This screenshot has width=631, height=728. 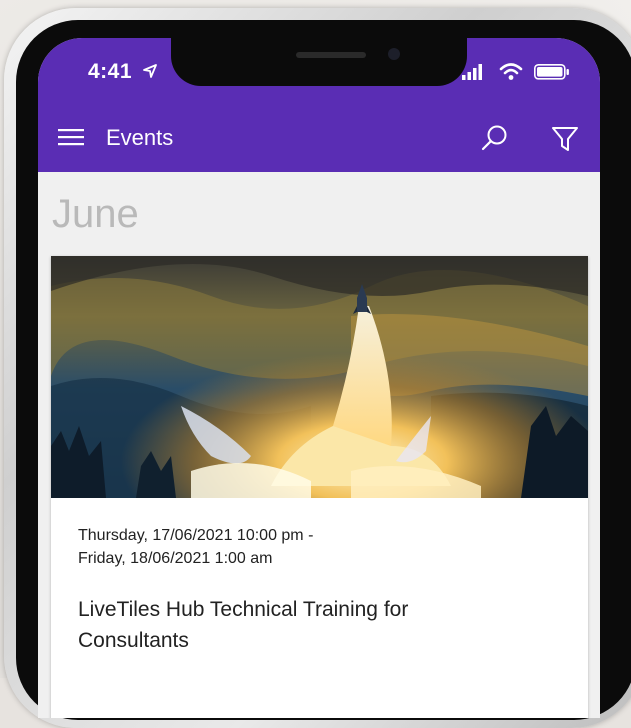 What do you see at coordinates (243, 609) in the screenshot?
I see `event-title-line1: LiveTiles Hub Technical Training for` at bounding box center [243, 609].